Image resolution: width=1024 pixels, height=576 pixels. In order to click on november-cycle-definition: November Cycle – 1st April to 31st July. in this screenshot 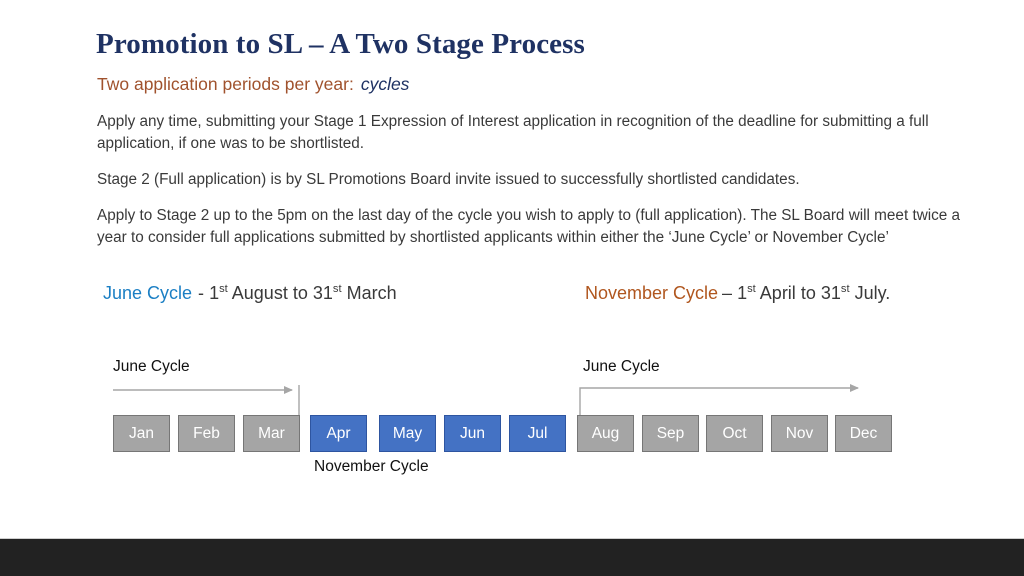, I will do `click(737, 293)`.